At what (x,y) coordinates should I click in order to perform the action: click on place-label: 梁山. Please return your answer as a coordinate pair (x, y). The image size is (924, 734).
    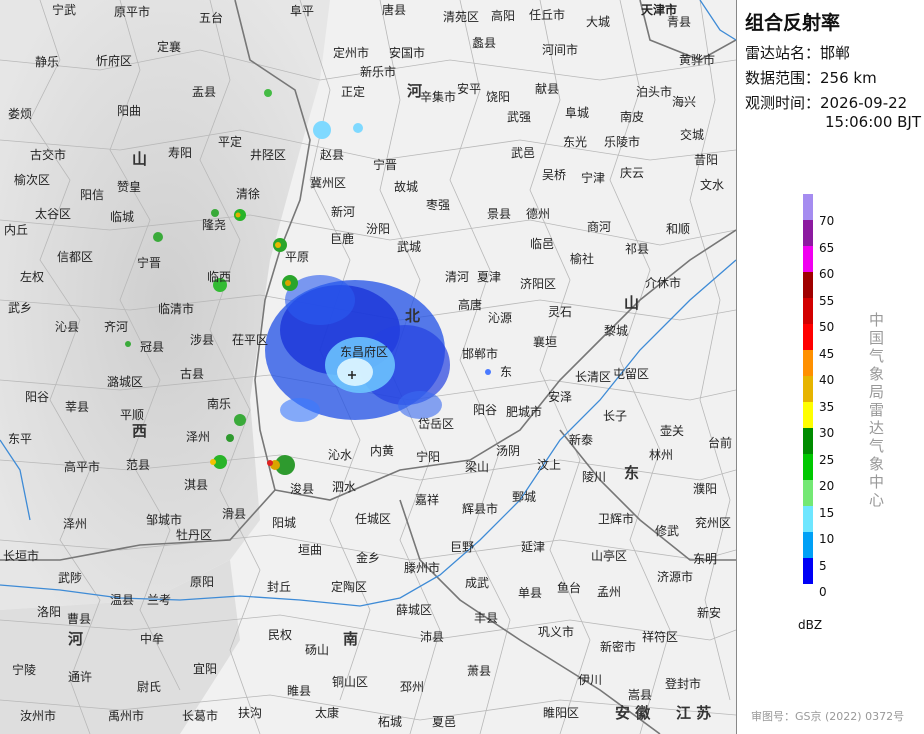
    Looking at the image, I should click on (477, 467).